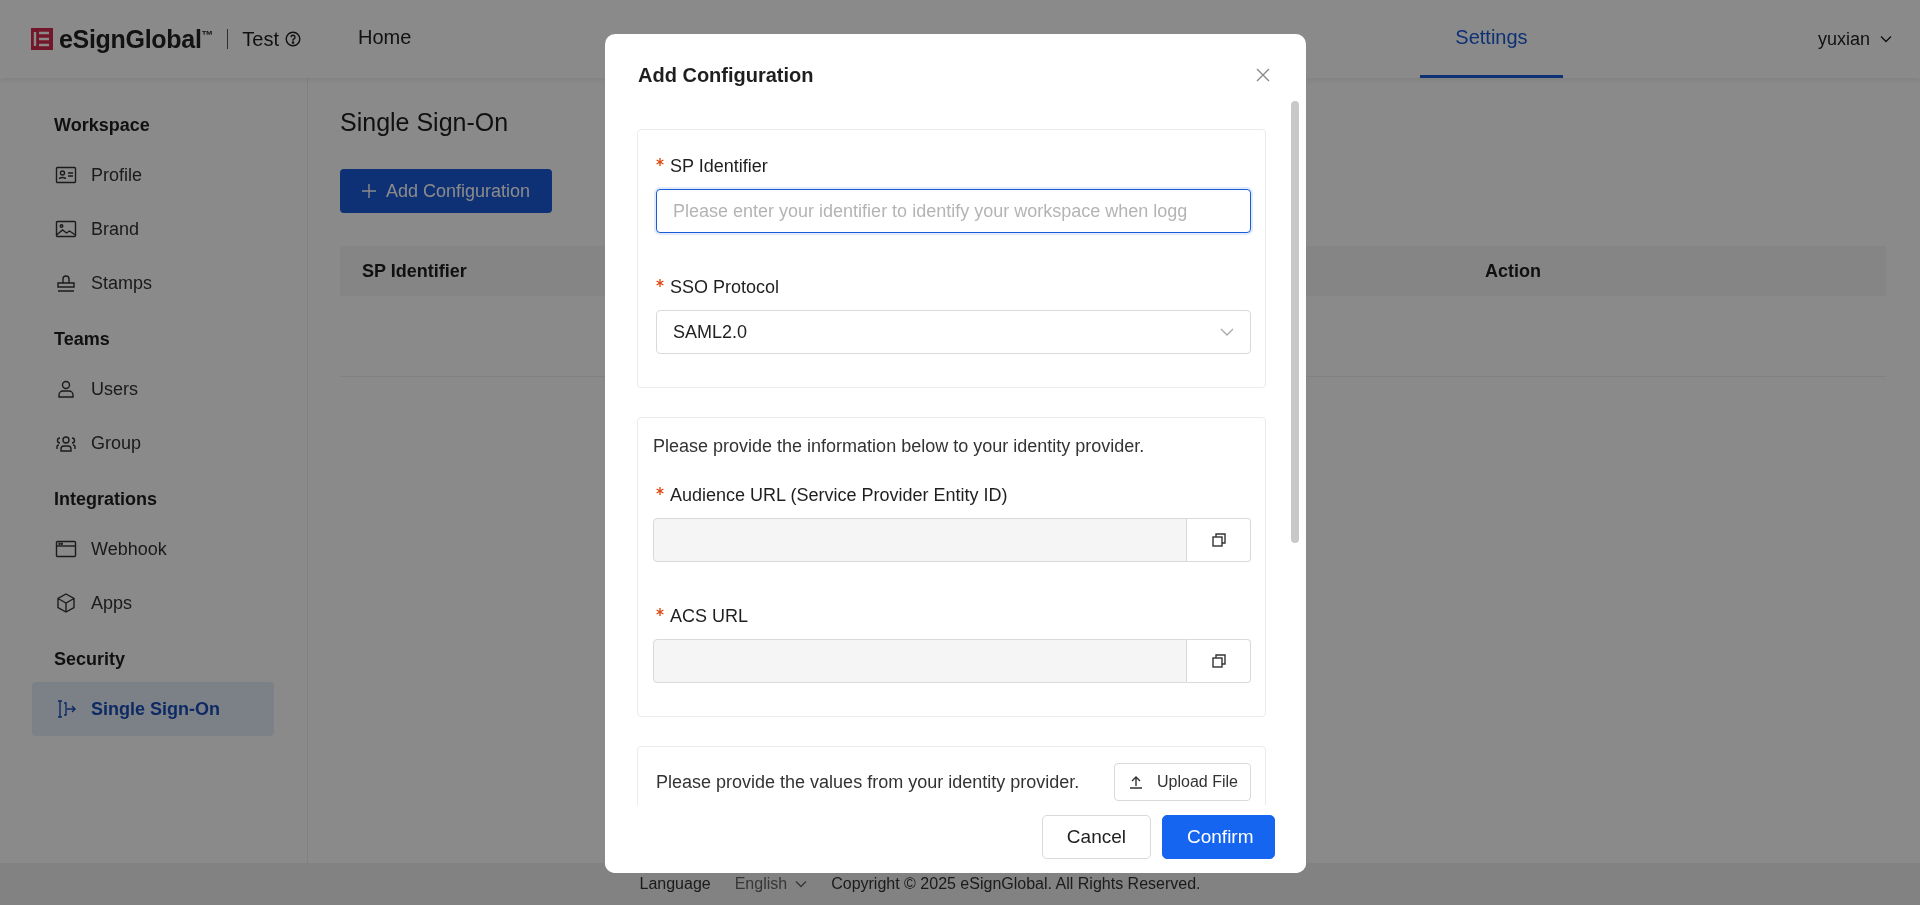 This screenshot has width=1920, height=905. Describe the element at coordinates (1491, 39) in the screenshot. I see `nav-tab: Settings` at that location.